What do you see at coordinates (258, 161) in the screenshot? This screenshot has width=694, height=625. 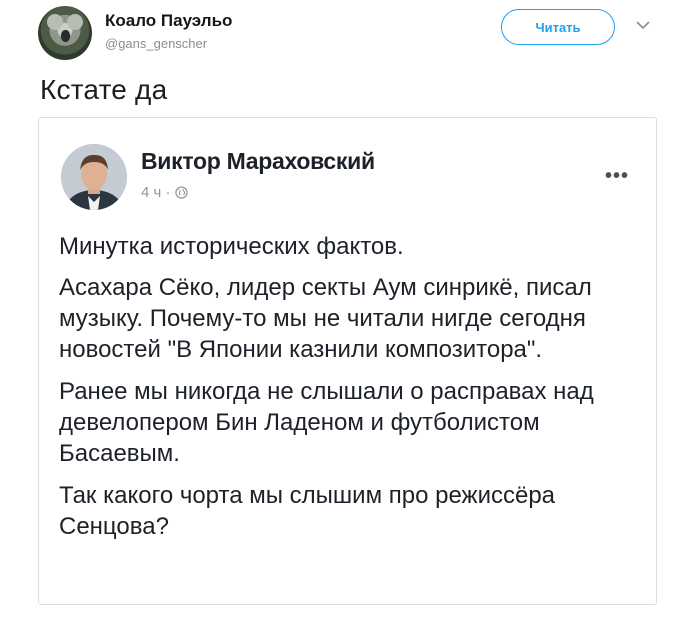 I see `post-author-name: Виктор Мараховский` at bounding box center [258, 161].